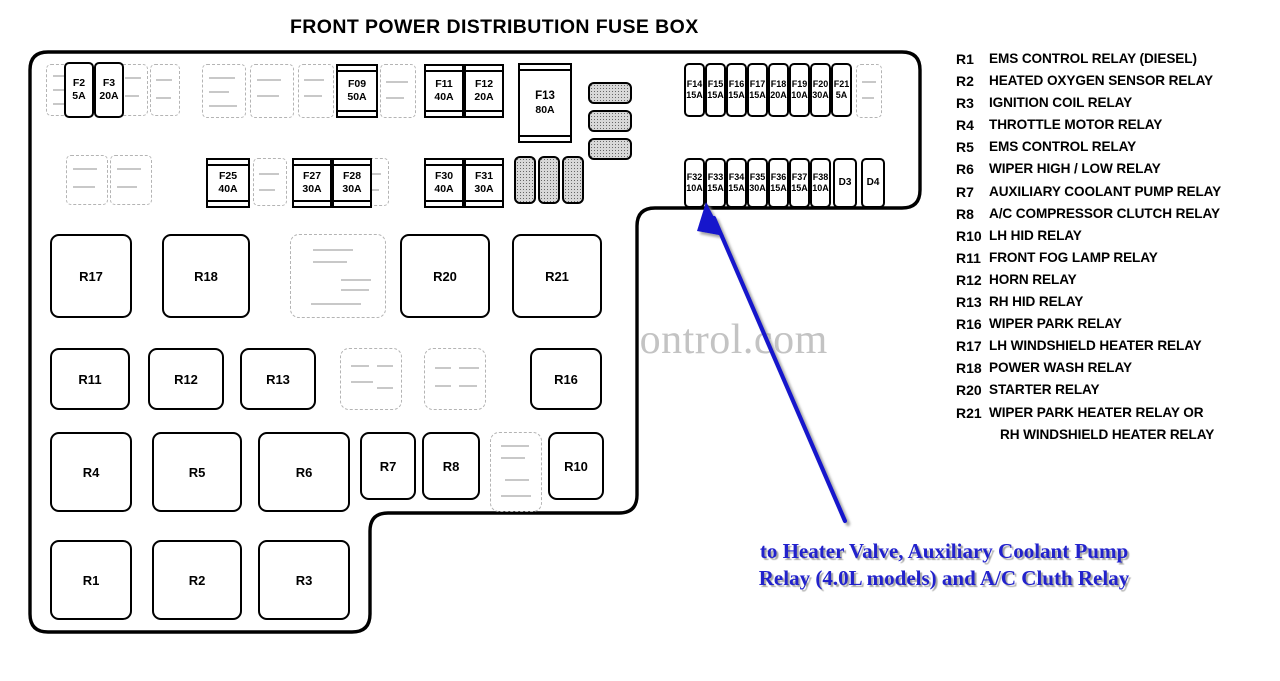  What do you see at coordinates (944, 551) in the screenshot?
I see `callout-line-1: to Heater Valve, Auxiliary Coolant Pump` at bounding box center [944, 551].